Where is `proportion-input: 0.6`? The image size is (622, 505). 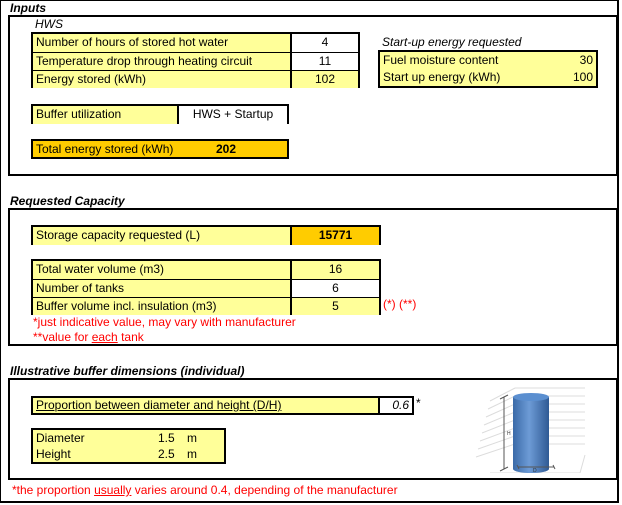 proportion-input: 0.6 is located at coordinates (395, 405).